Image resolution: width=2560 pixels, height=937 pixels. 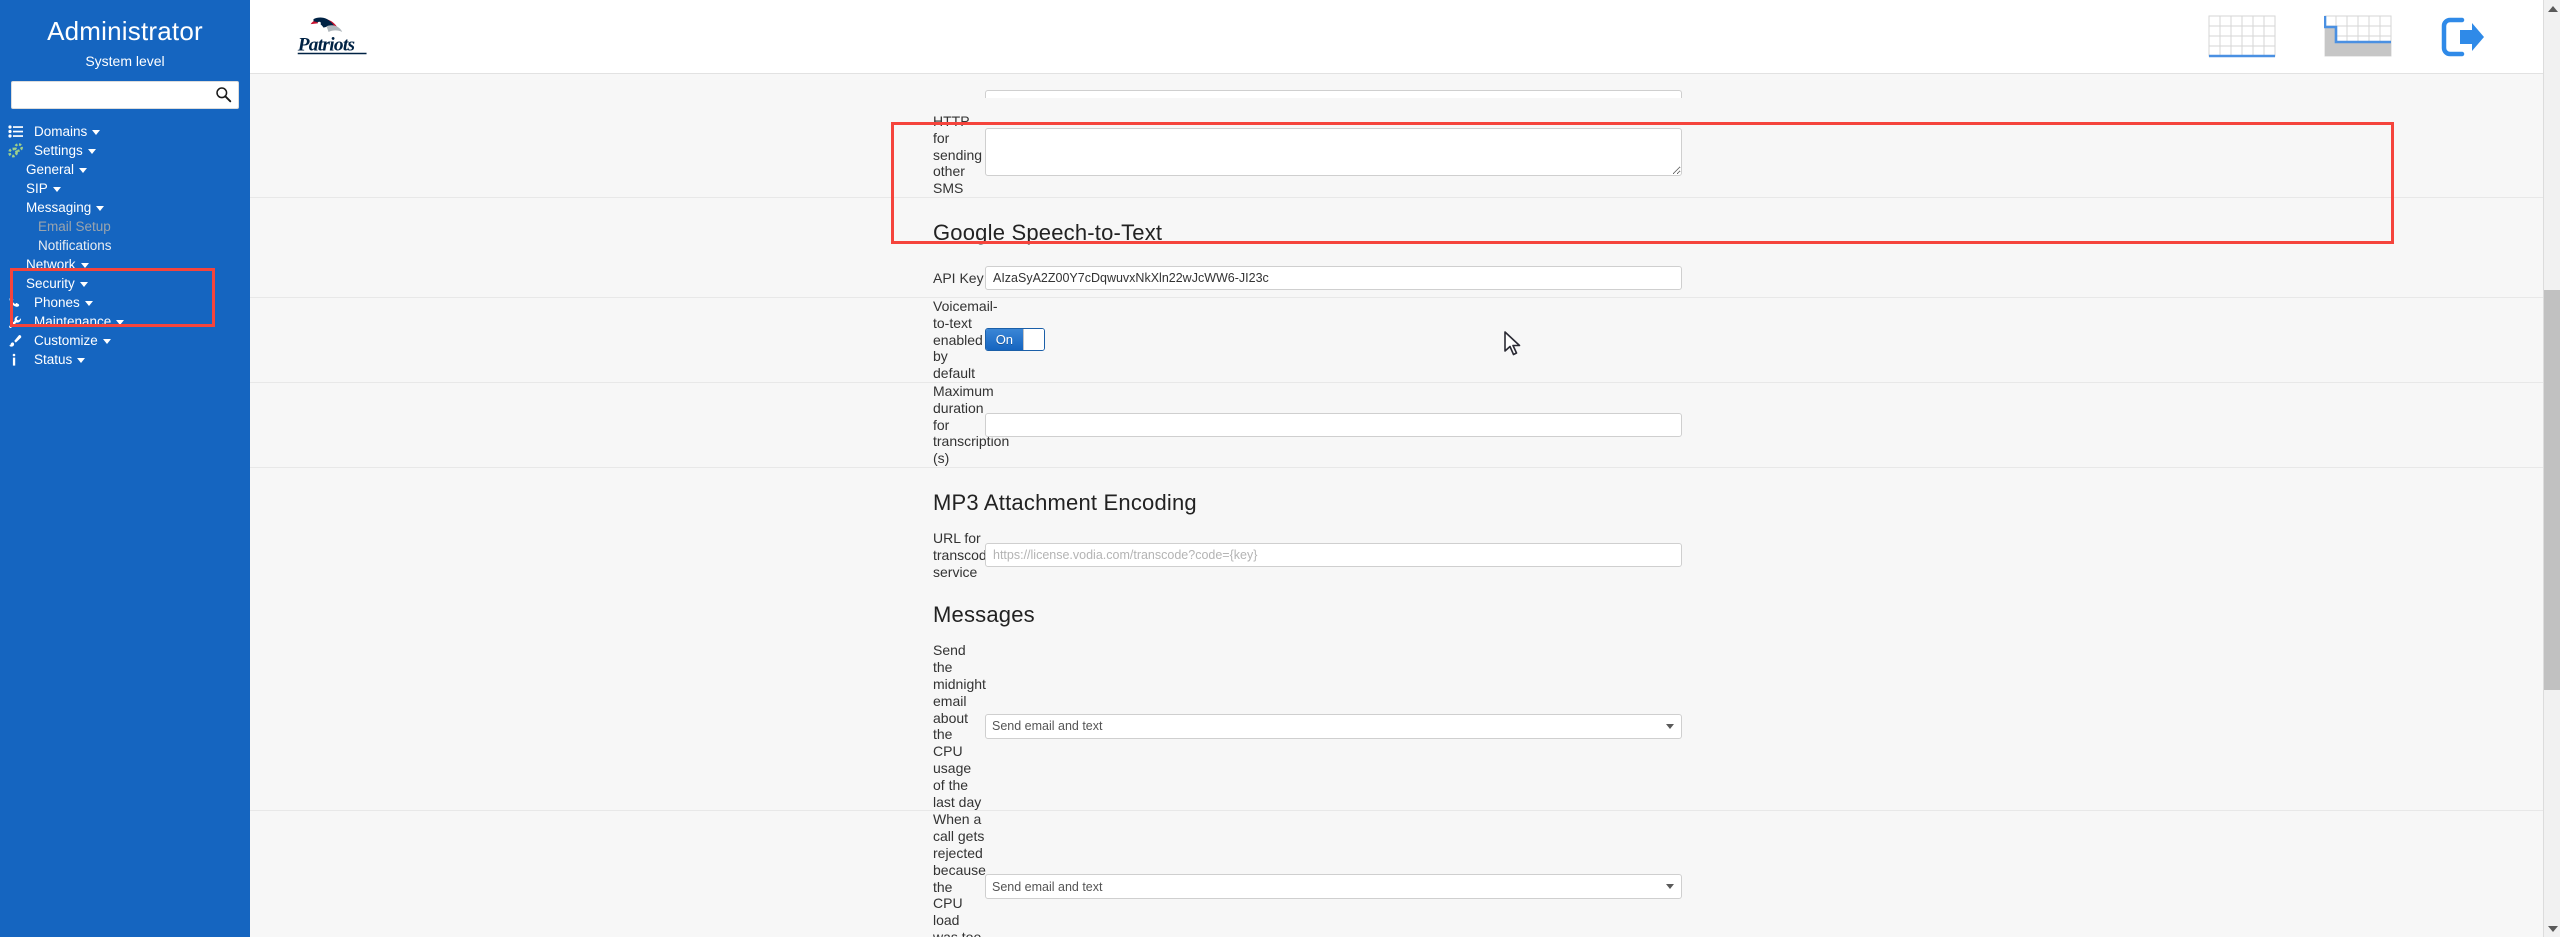 What do you see at coordinates (1405, 228) in the screenshot?
I see `section-heading-google-speech: Google Speech-to-Text` at bounding box center [1405, 228].